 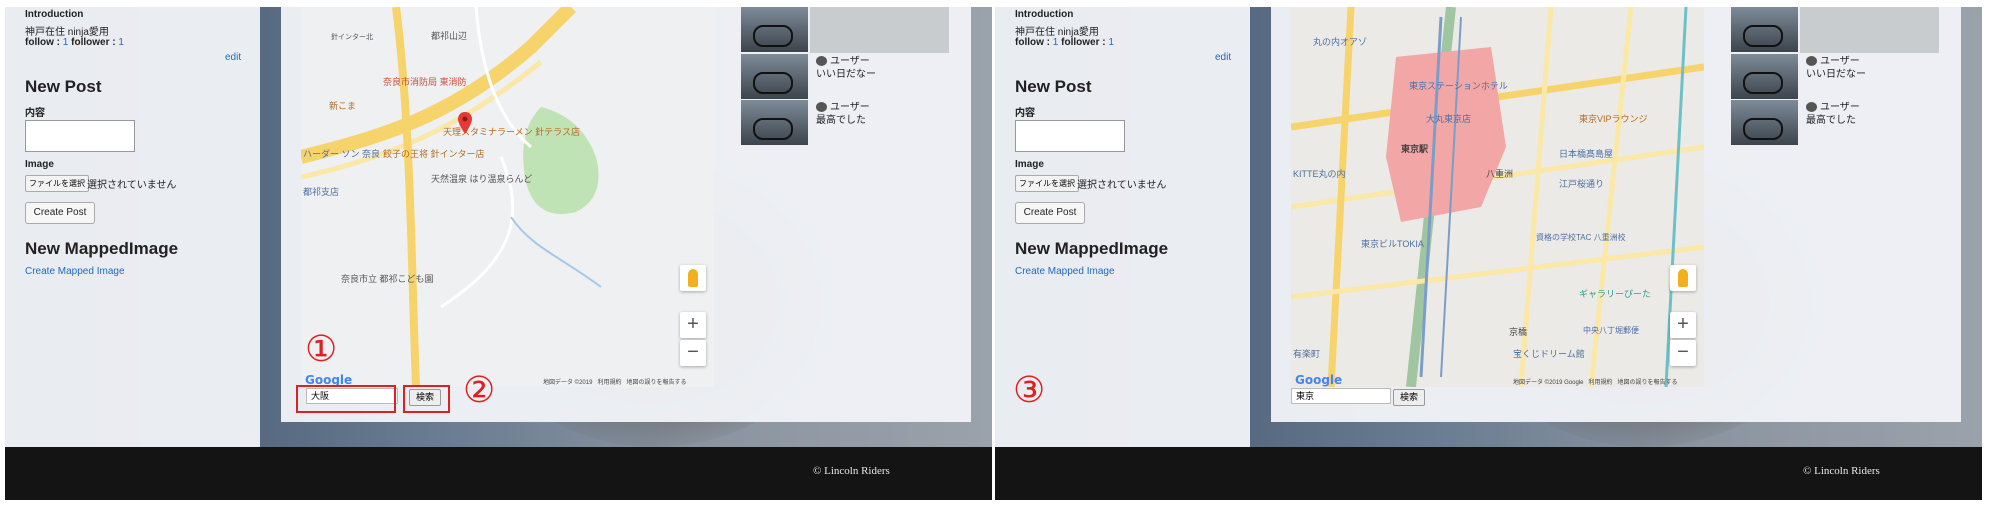 I want to click on highlight-box-search-button, so click(x=426, y=399).